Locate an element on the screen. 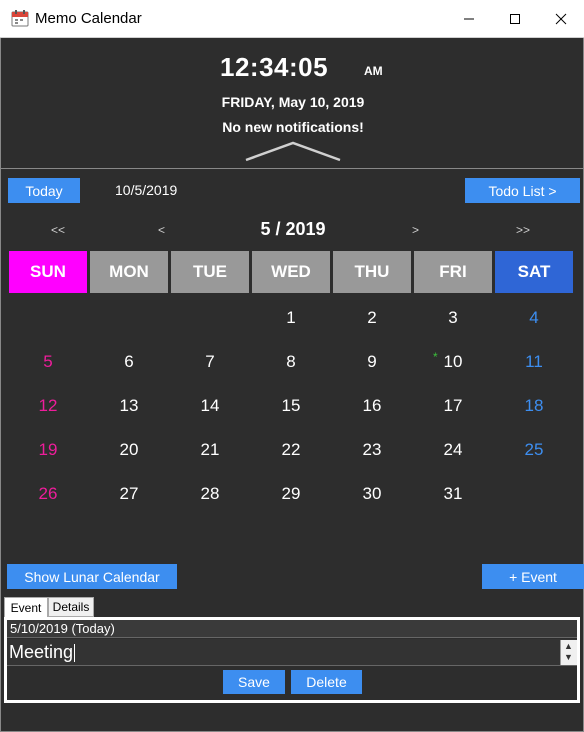 The height and width of the screenshot is (732, 584). day-number: 23 is located at coordinates (372, 449).